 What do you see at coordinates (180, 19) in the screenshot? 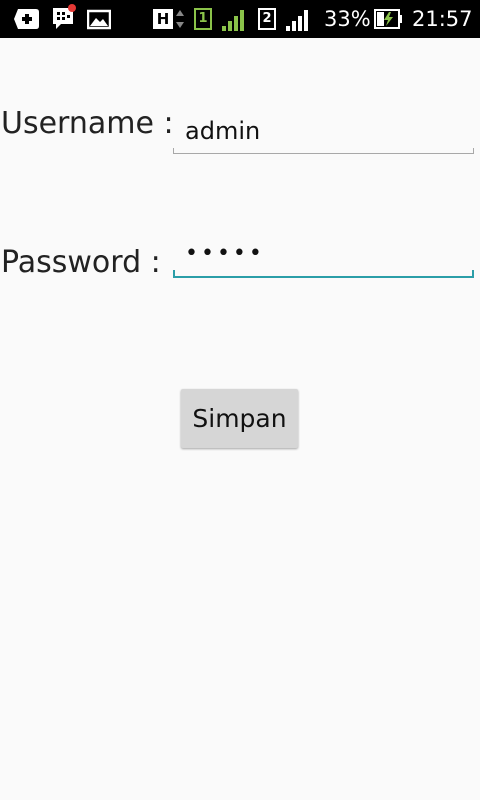
I see `data-activity-icon` at bounding box center [180, 19].